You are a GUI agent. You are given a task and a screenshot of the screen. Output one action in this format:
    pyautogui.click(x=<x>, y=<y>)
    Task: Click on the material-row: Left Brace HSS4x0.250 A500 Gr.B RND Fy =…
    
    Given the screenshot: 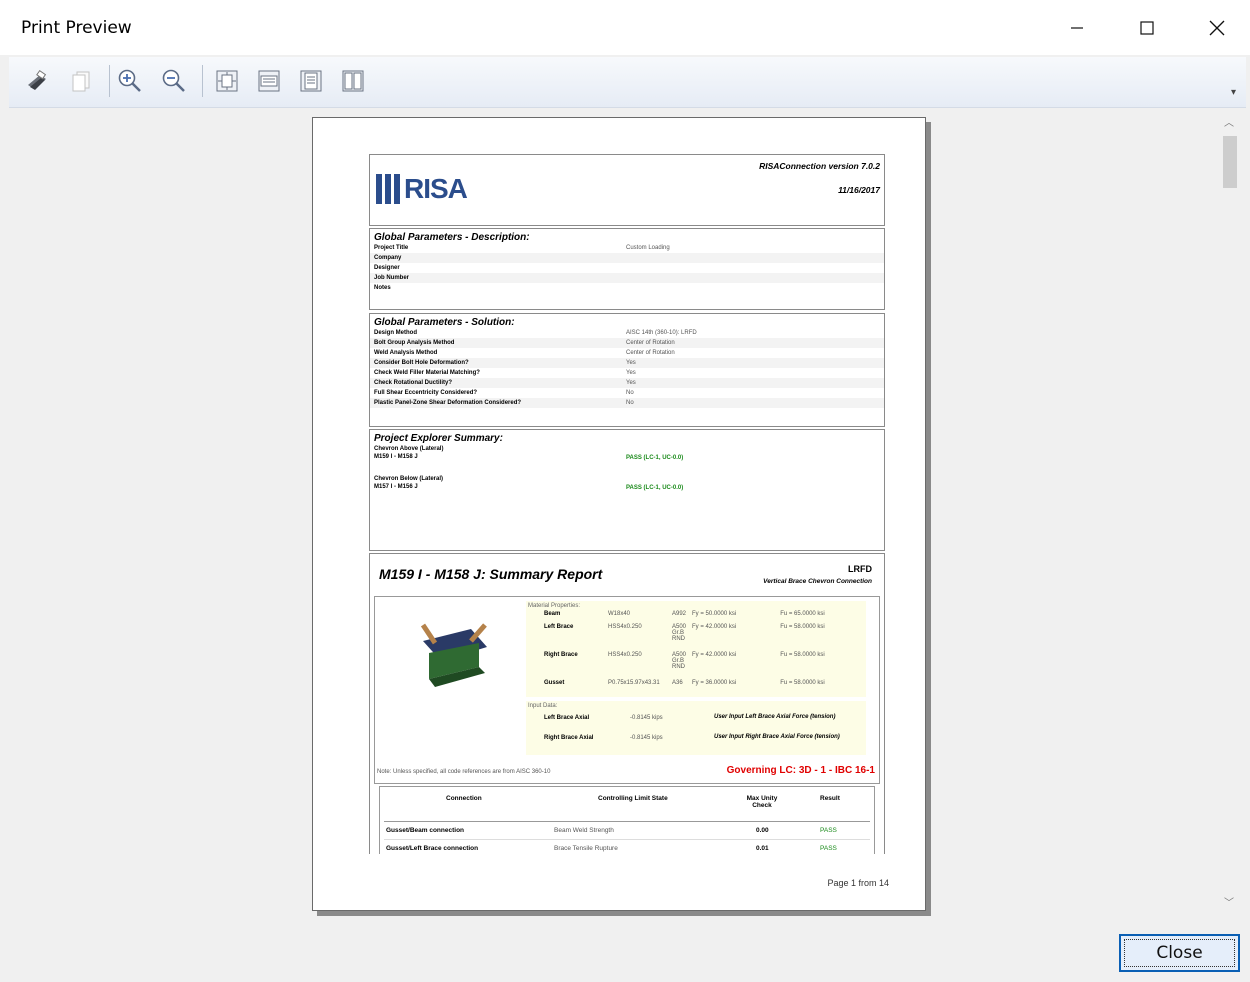 What is the action you would take?
    pyautogui.click(x=684, y=633)
    